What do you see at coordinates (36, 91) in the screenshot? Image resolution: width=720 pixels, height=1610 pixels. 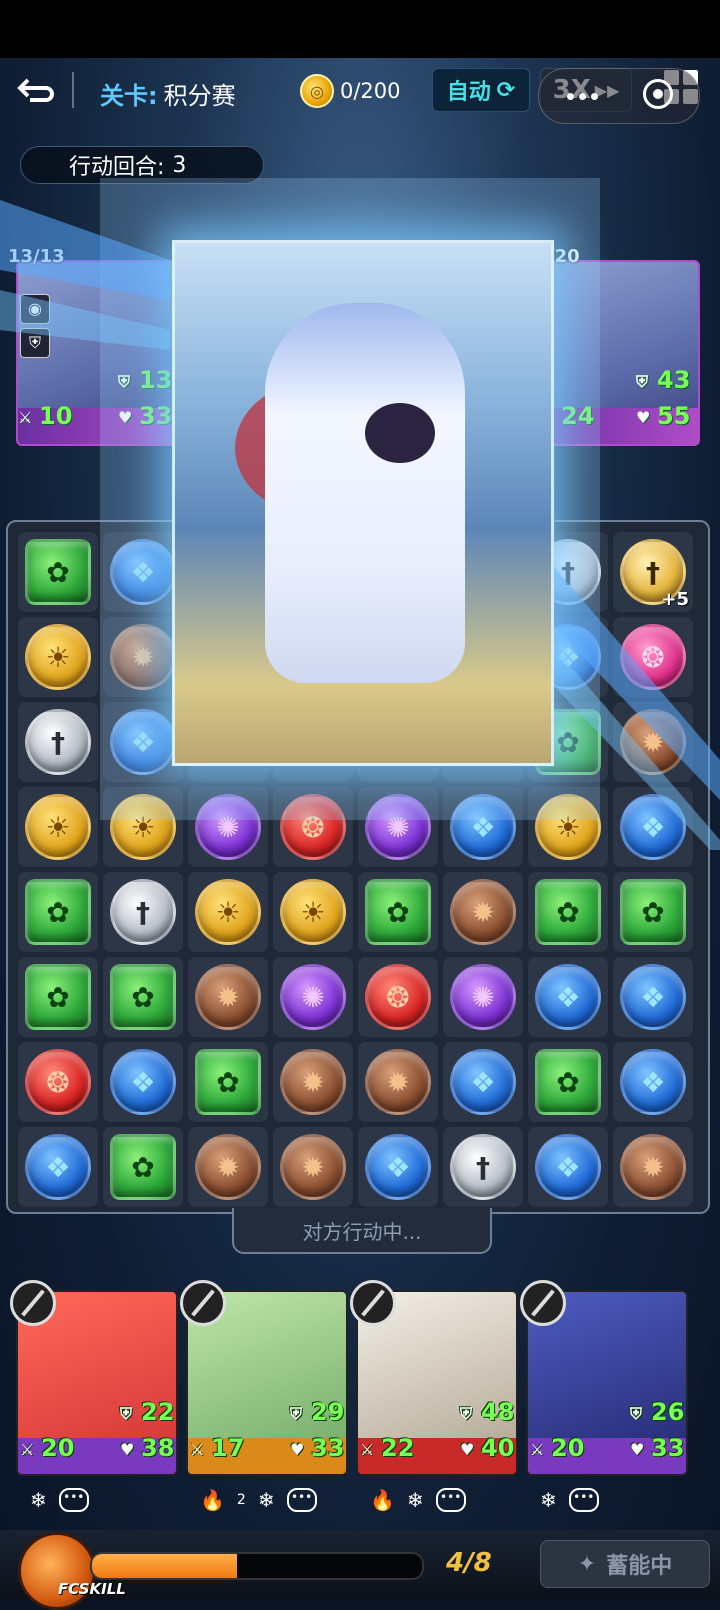 I see `back-button` at bounding box center [36, 91].